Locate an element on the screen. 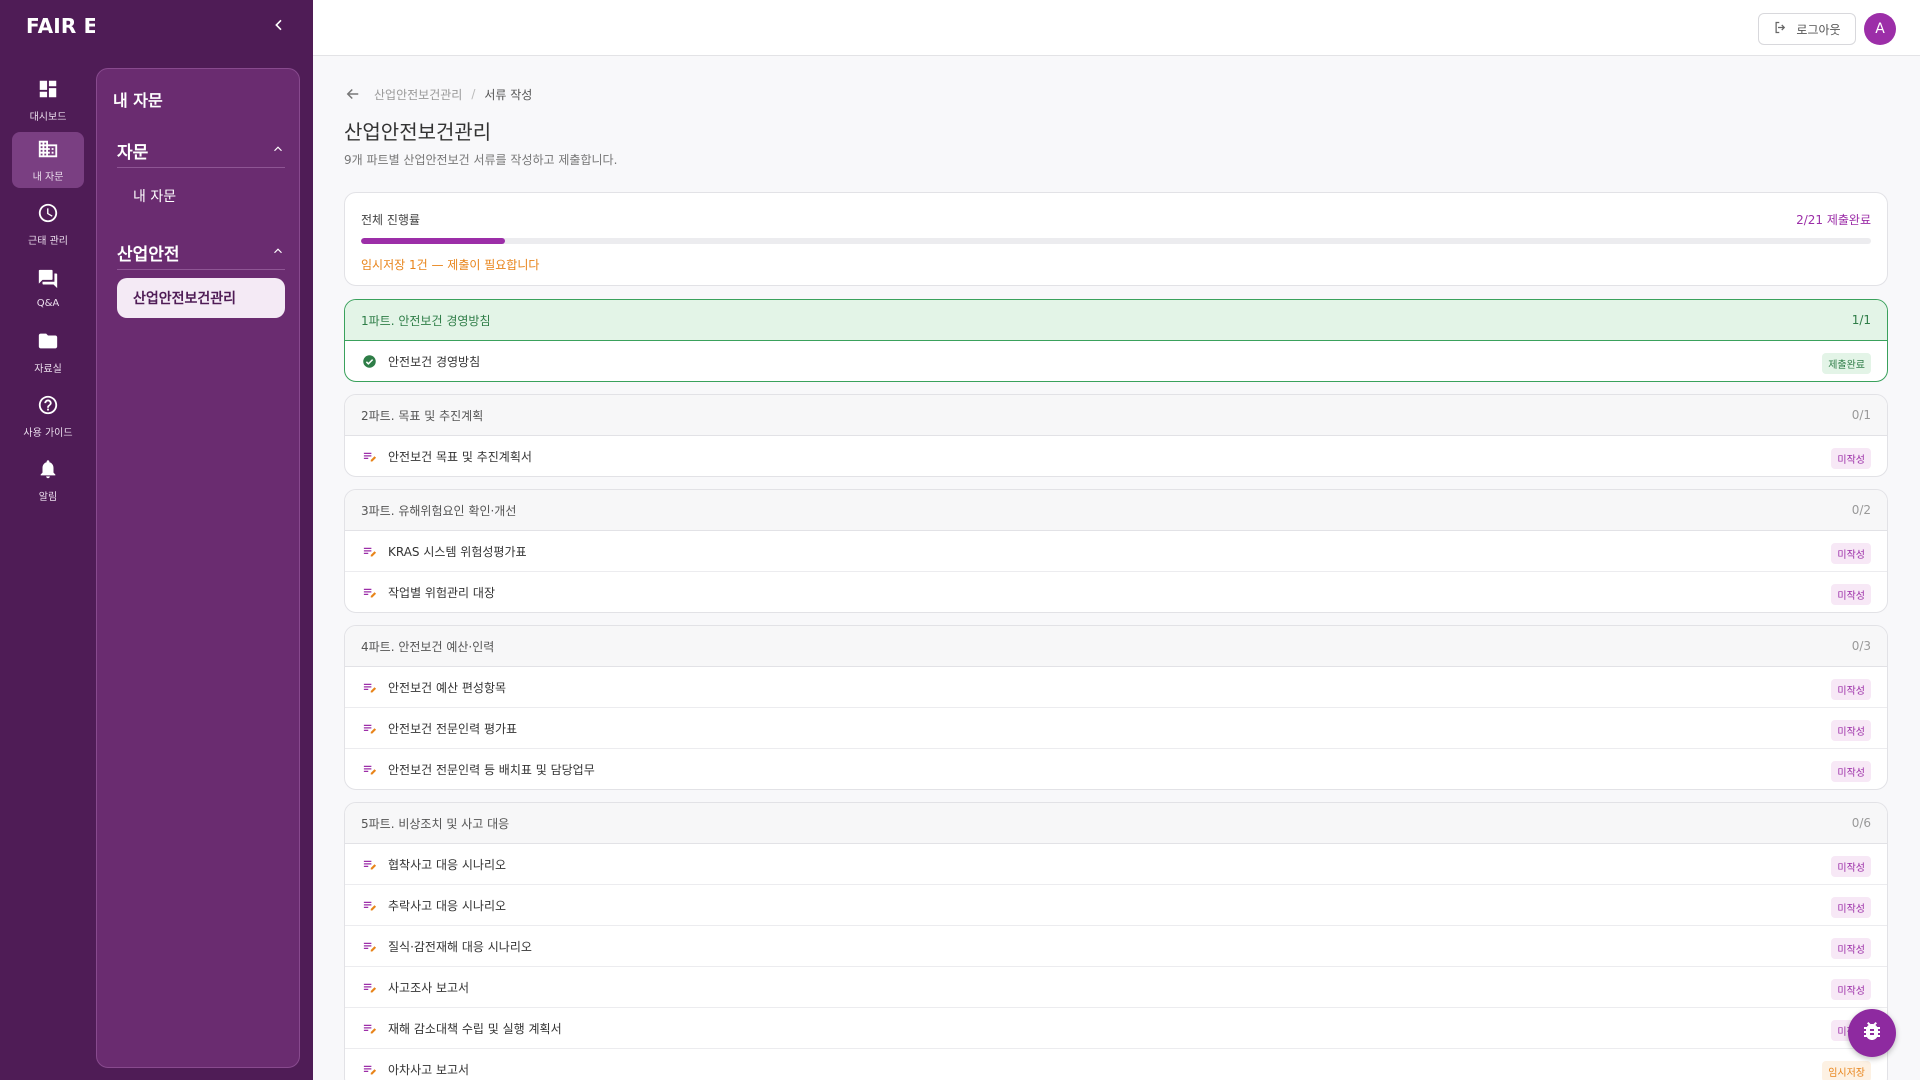 This screenshot has width=1920, height=1080. document-row: 사고조사 보고서 미작성 is located at coordinates (1116, 987).